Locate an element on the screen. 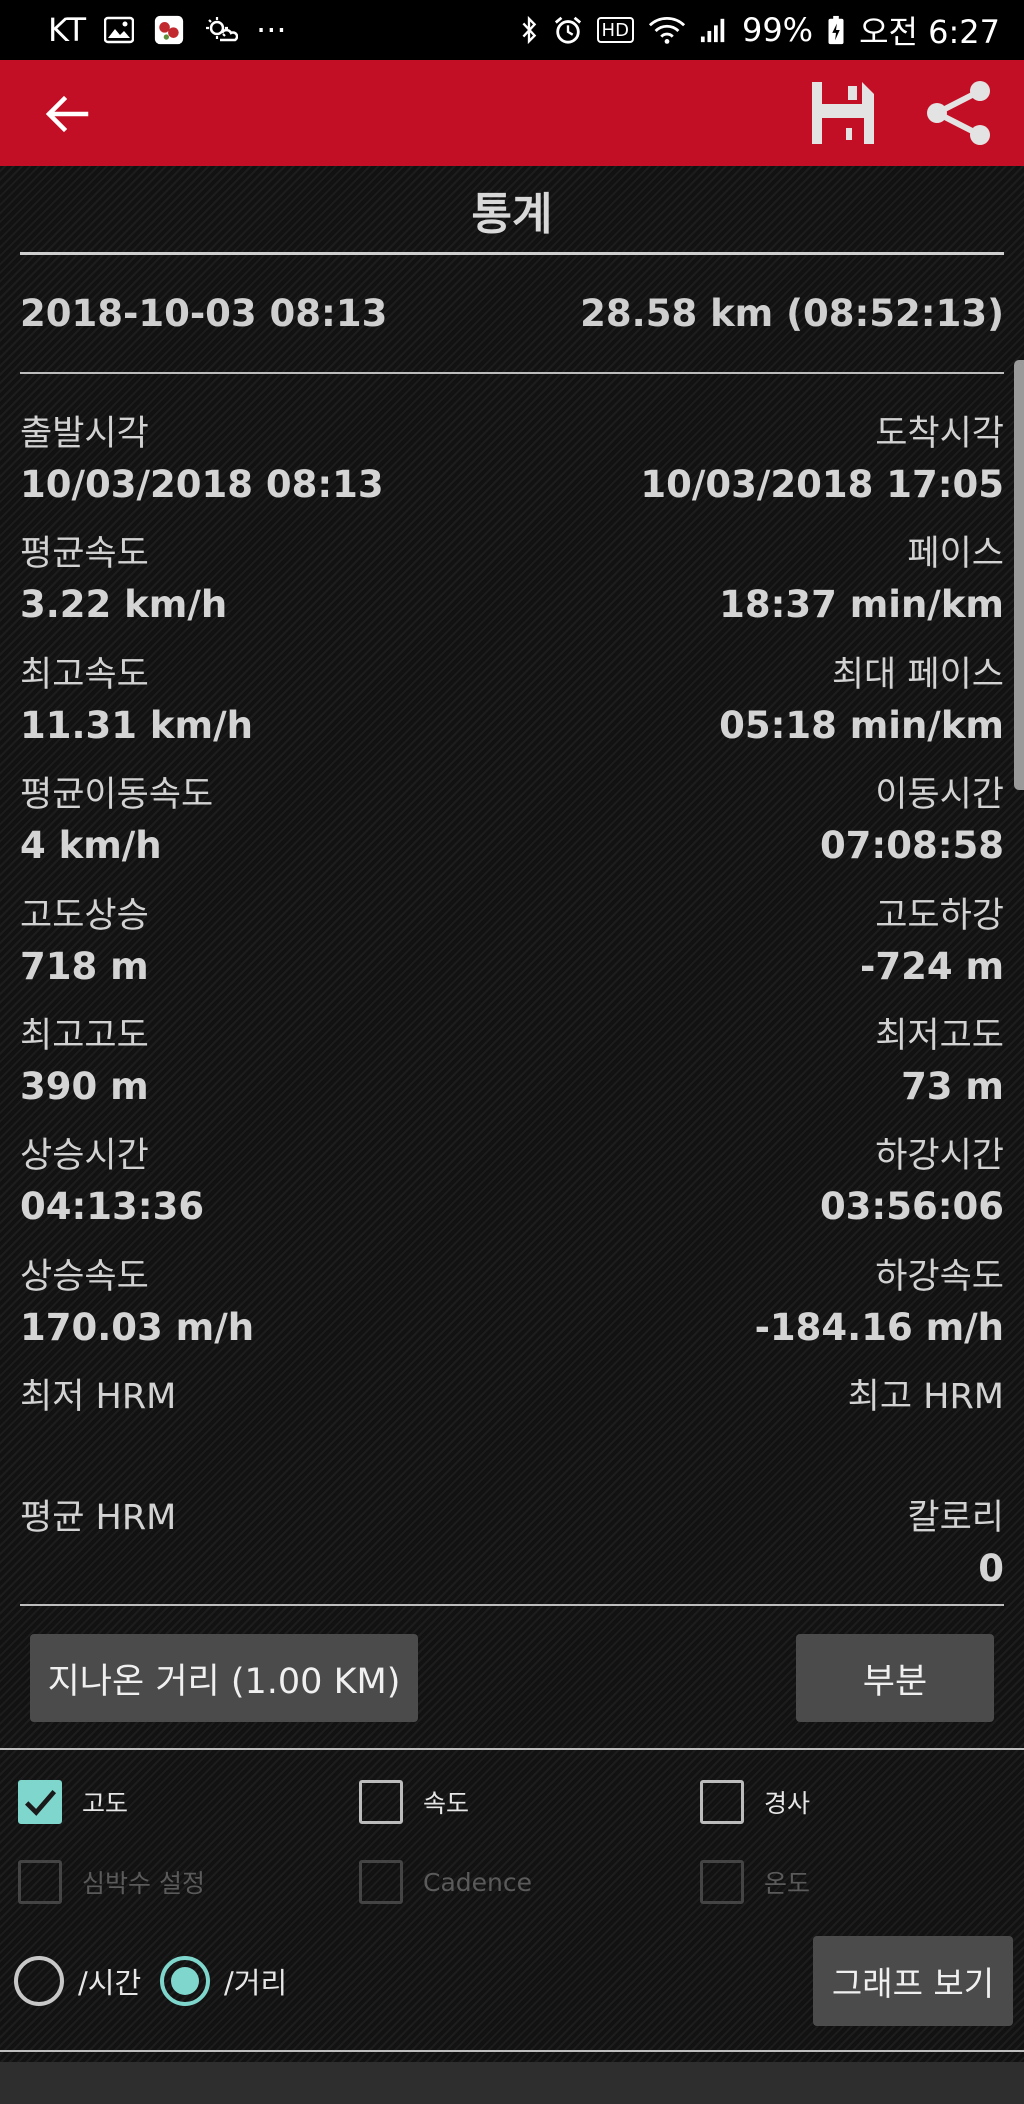  checkbox-label: 고도 is located at coordinates (105, 1803).